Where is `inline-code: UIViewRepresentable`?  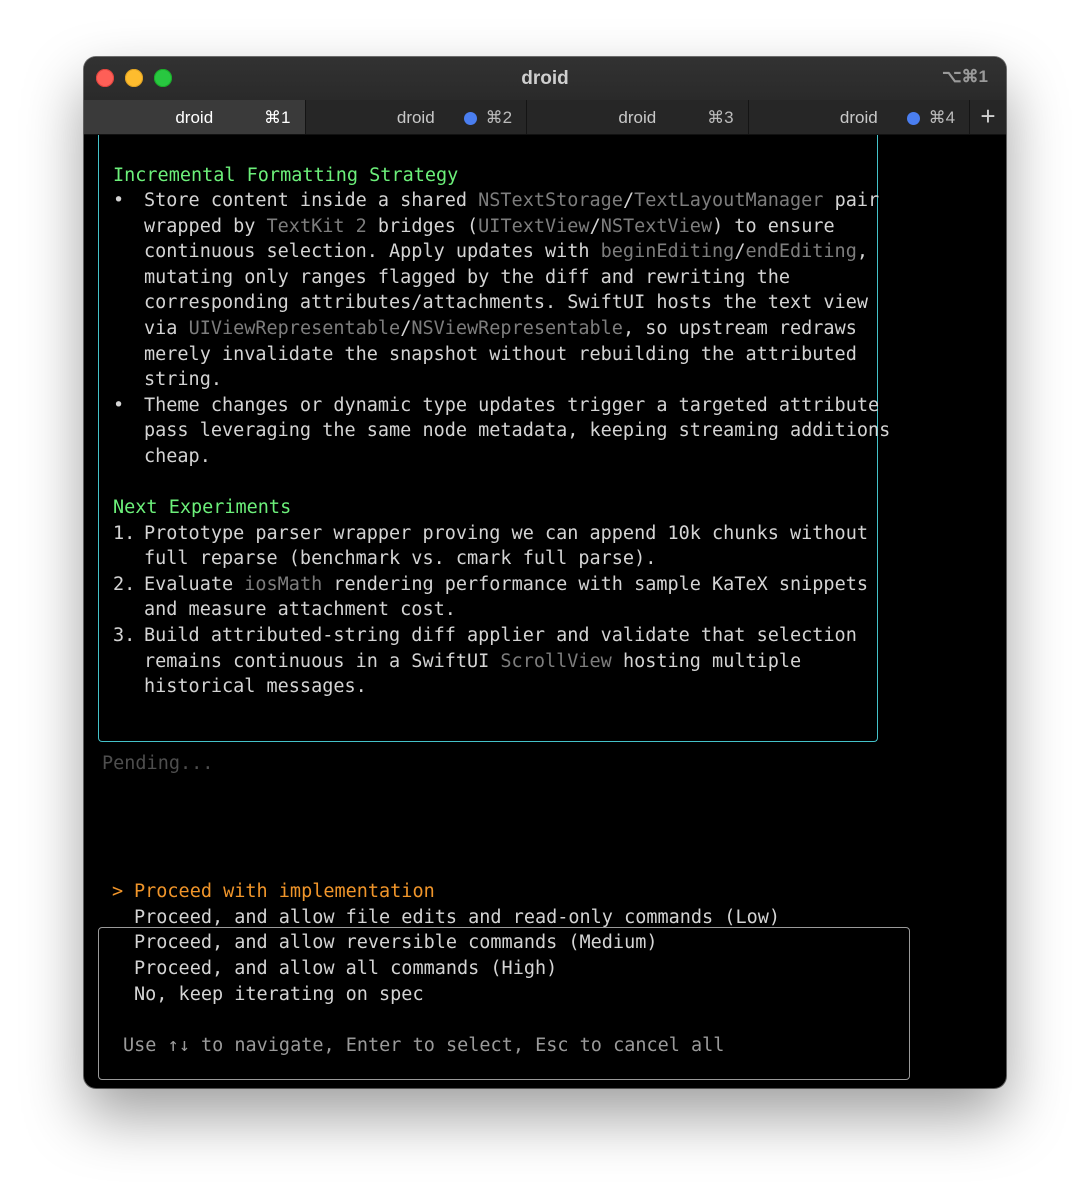 inline-code: UIViewRepresentable is located at coordinates (294, 328).